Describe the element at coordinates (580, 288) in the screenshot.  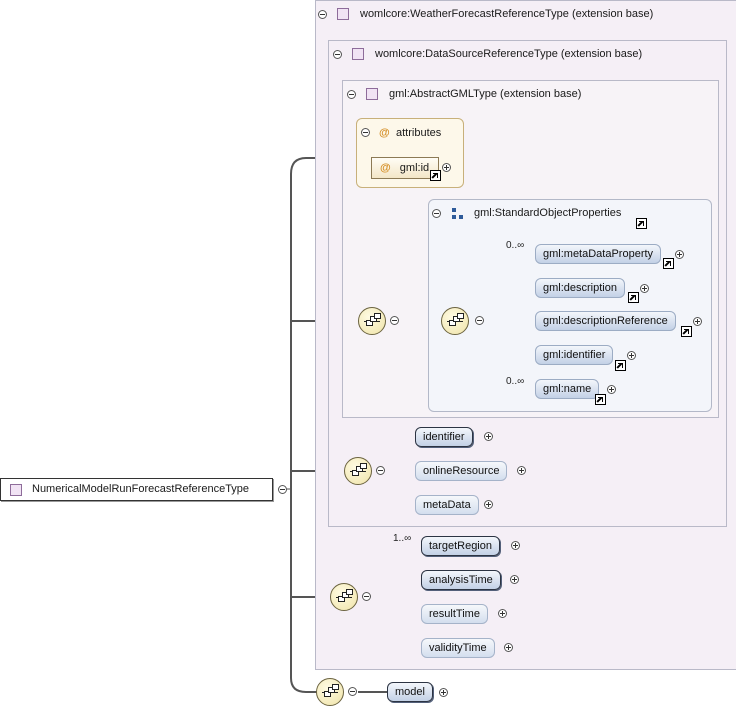
I see `element-gml-description: gml:description` at that location.